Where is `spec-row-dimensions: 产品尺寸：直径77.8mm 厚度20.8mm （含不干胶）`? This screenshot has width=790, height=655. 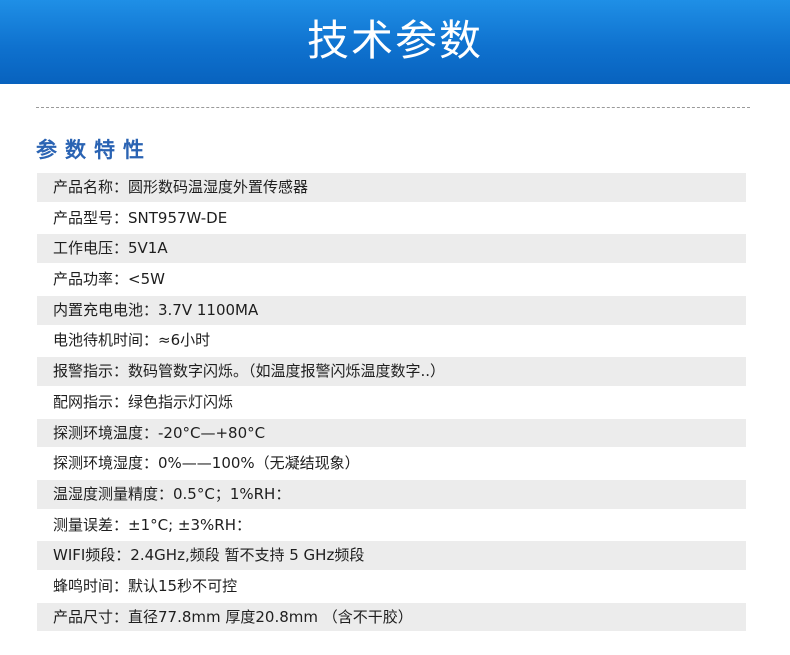 spec-row-dimensions: 产品尺寸：直径77.8mm 厚度20.8mm （含不干胶） is located at coordinates (391, 617).